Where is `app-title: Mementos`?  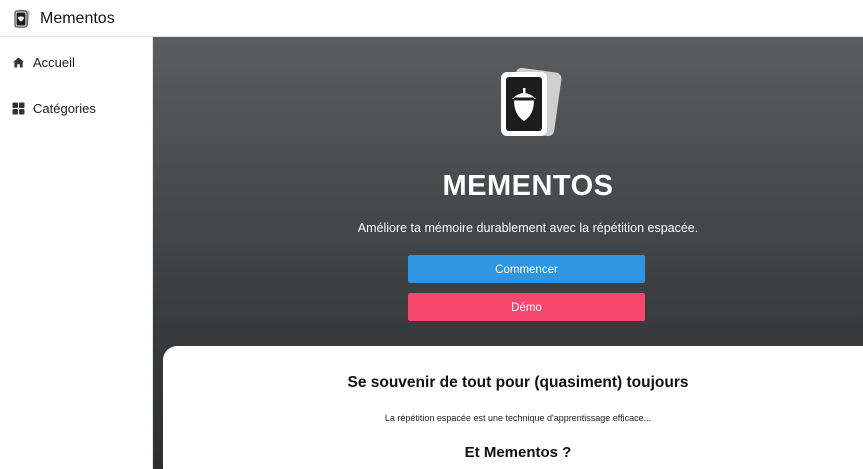 app-title: Mementos is located at coordinates (77, 18).